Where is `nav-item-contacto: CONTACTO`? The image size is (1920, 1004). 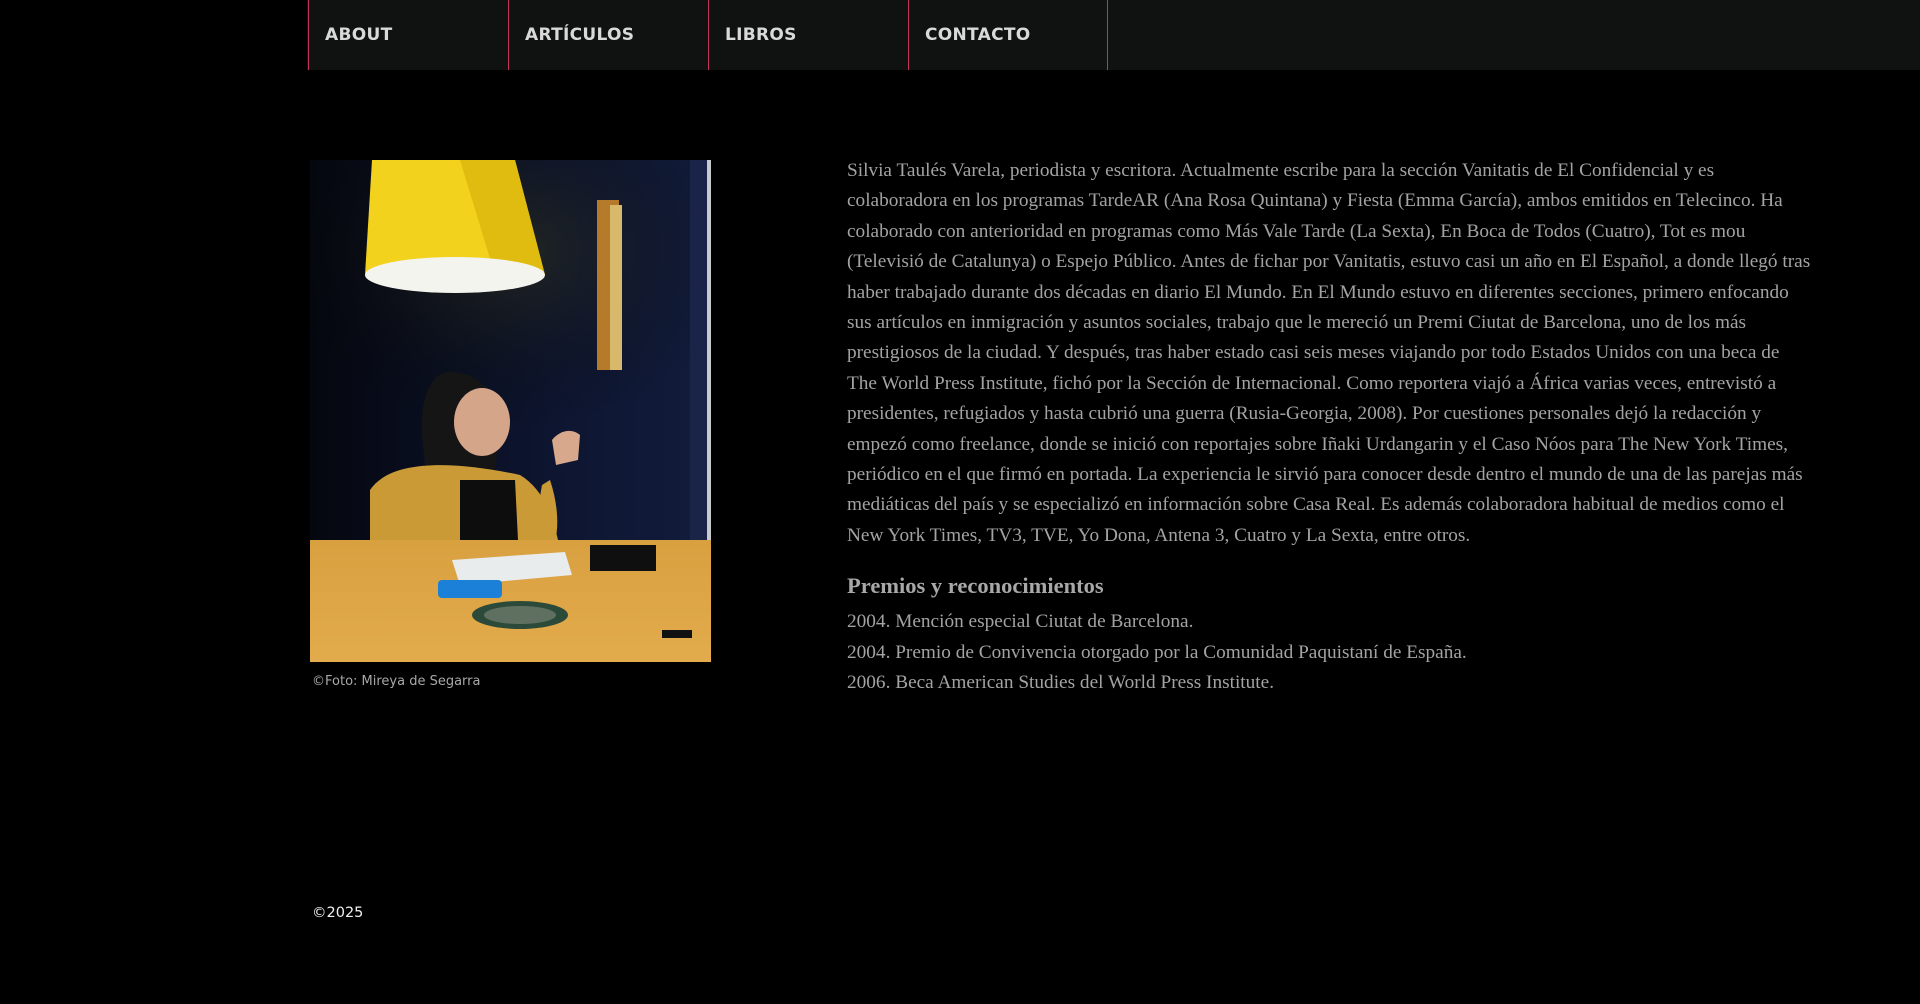
nav-item-contacto: CONTACTO is located at coordinates (1008, 35).